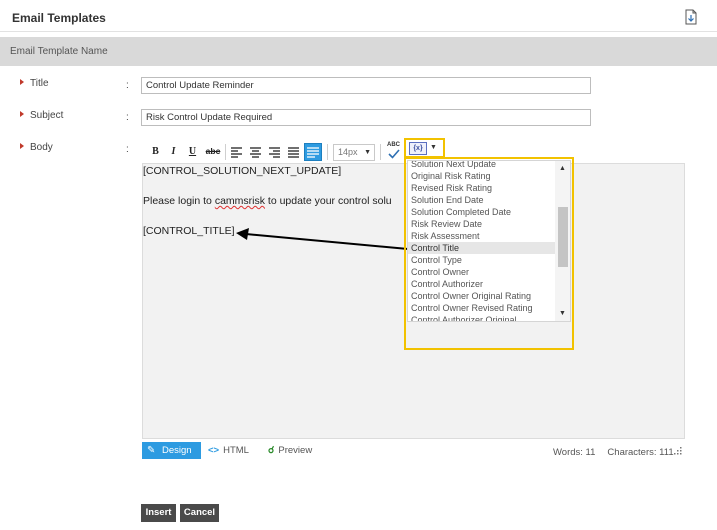 This screenshot has width=717, height=530. I want to click on align-center-icon, so click(255, 152).